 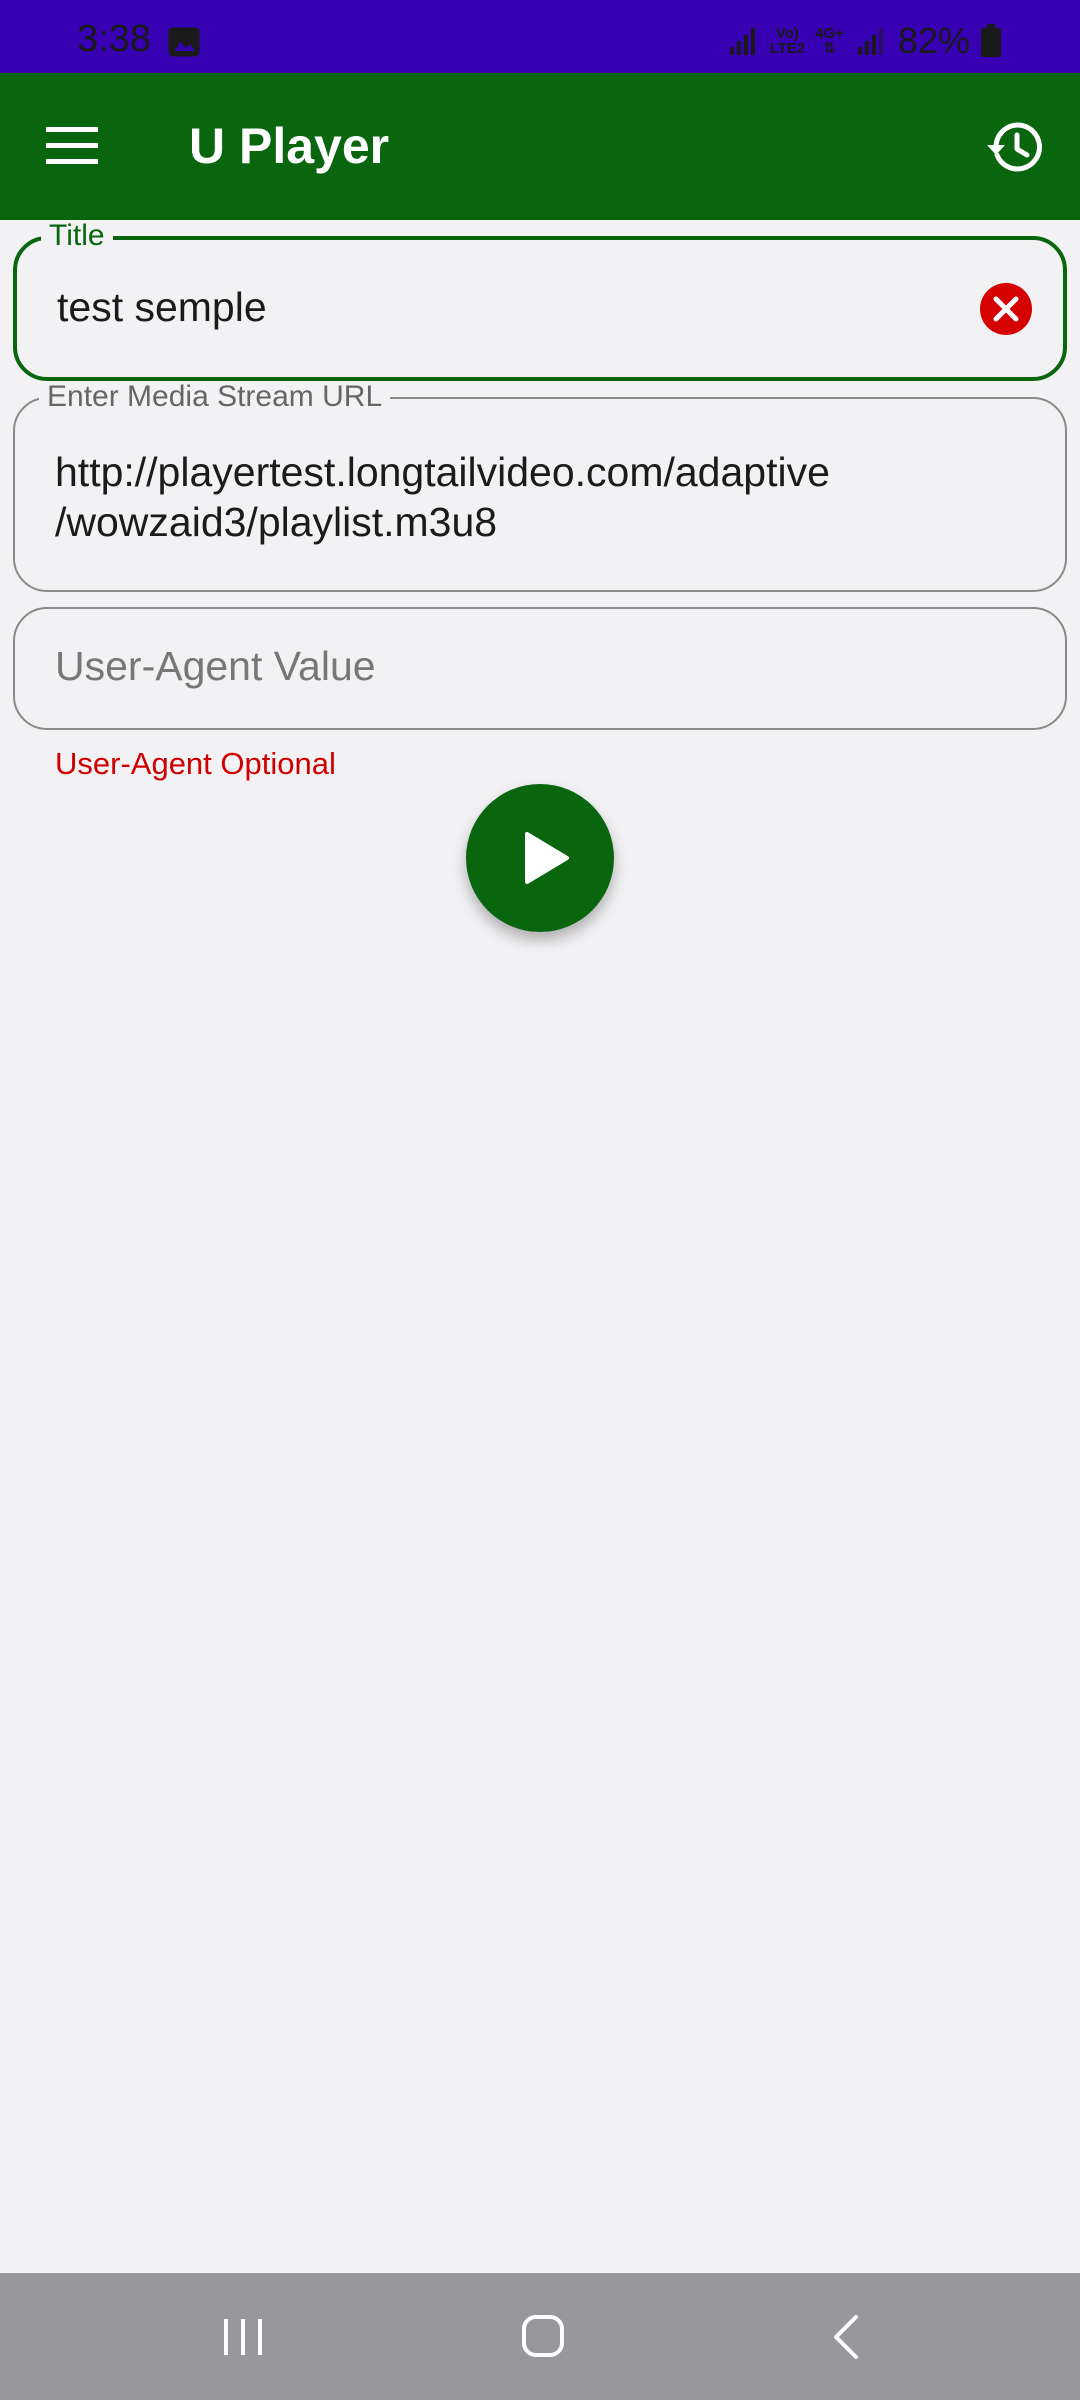 What do you see at coordinates (243, 2337) in the screenshot?
I see `recent-apps-icon` at bounding box center [243, 2337].